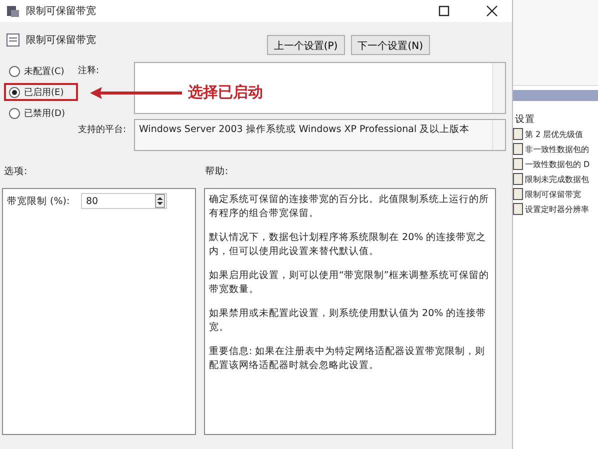 The height and width of the screenshot is (449, 598). What do you see at coordinates (525, 120) in the screenshot?
I see `column-header: 设置` at bounding box center [525, 120].